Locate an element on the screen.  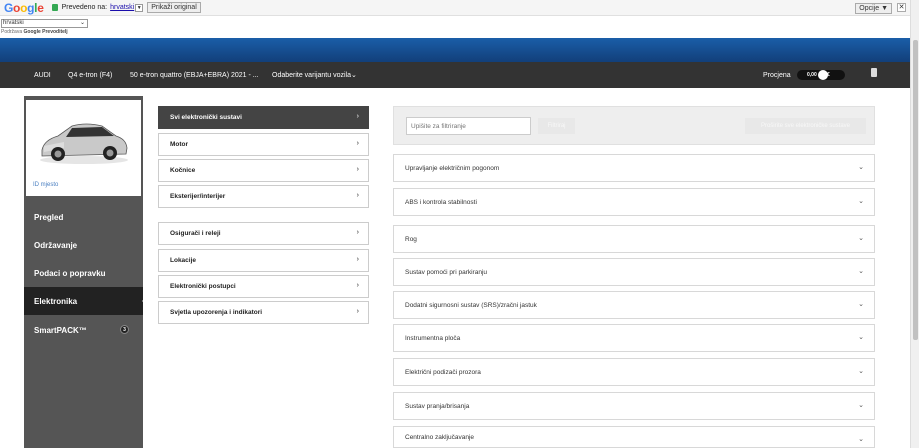
system-row: Centralno zaključavanje ⌄ is located at coordinates (634, 437).